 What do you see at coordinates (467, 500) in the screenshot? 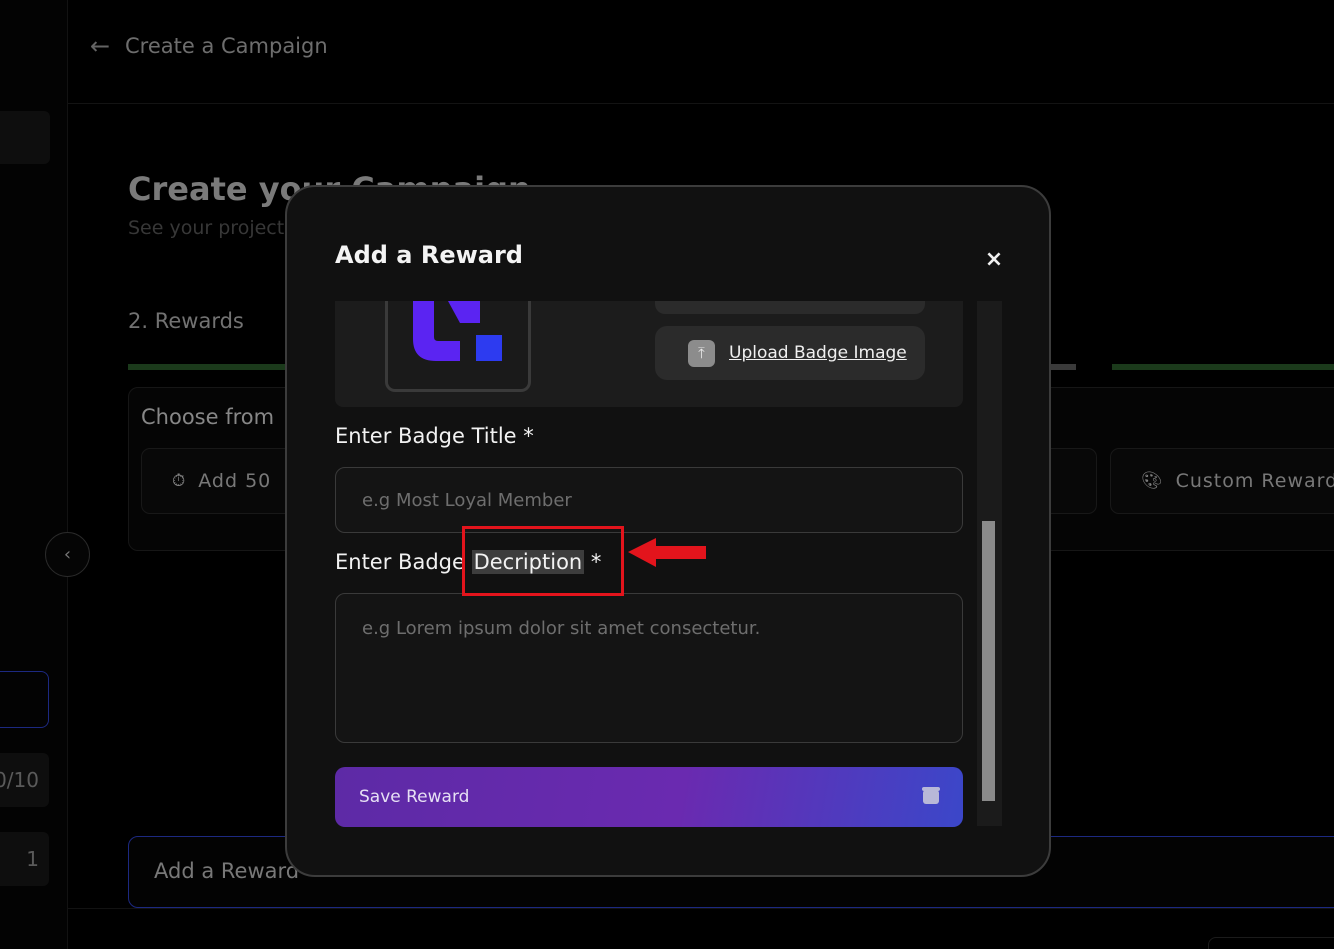
I see `badge-title-placeholder: e.g Most Loyal Member` at bounding box center [467, 500].